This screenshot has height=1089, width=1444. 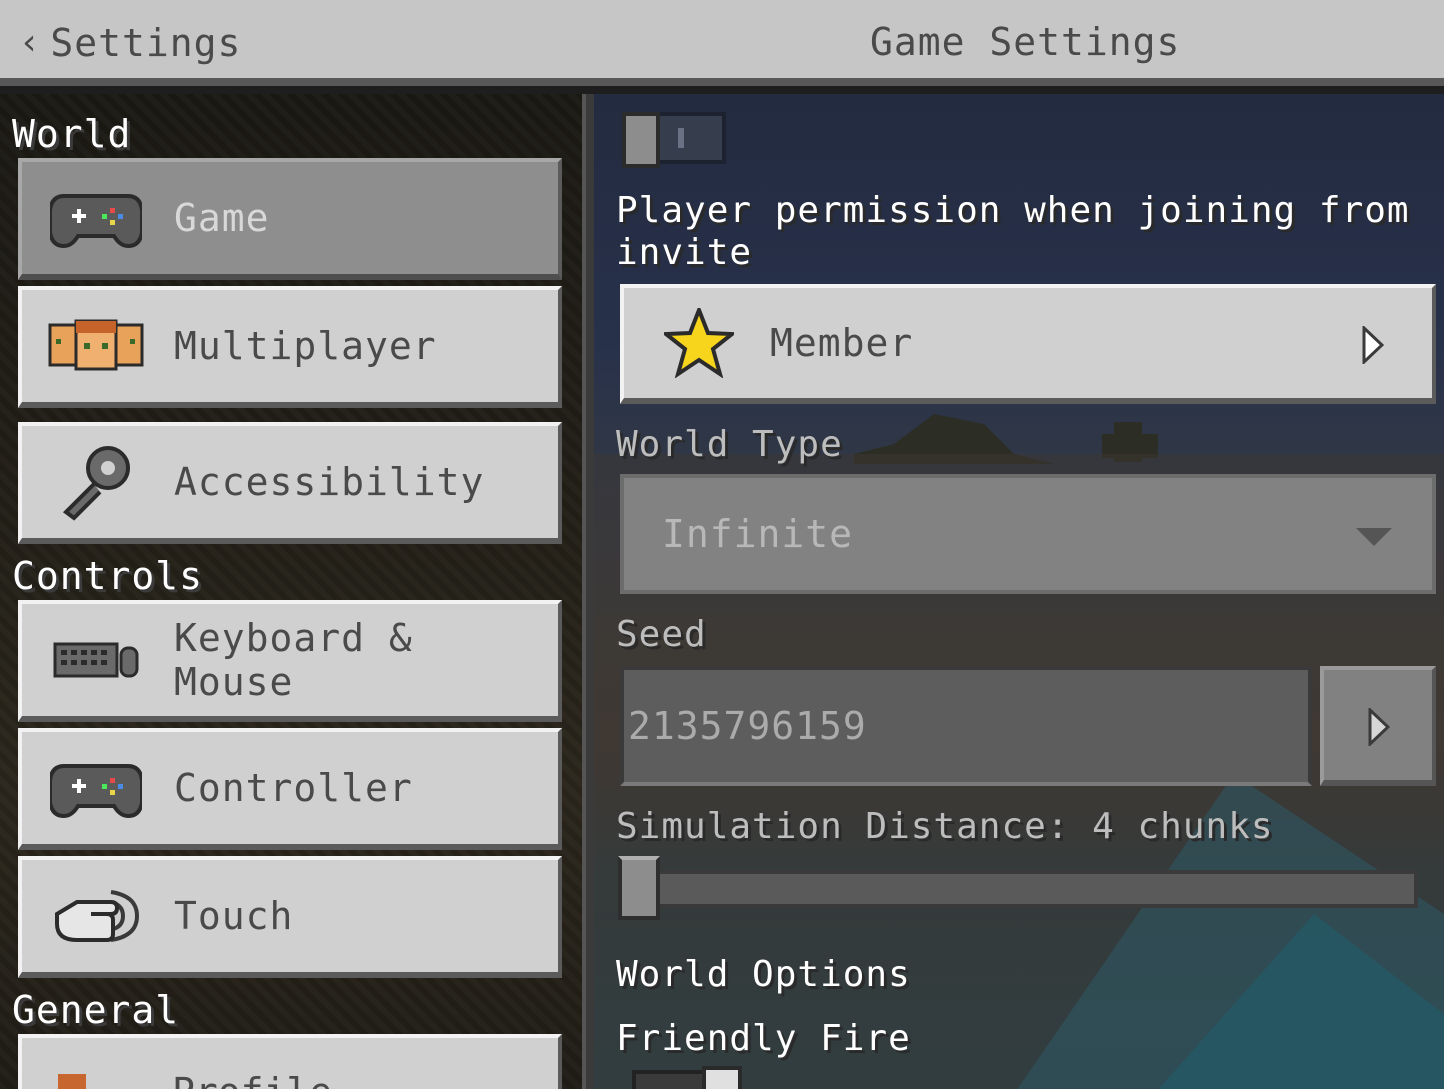 What do you see at coordinates (329, 482) in the screenshot?
I see `sidebar-item-label: Accessibility` at bounding box center [329, 482].